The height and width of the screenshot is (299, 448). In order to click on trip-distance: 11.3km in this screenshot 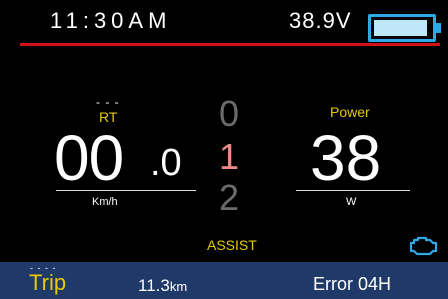, I will do `click(162, 285)`.